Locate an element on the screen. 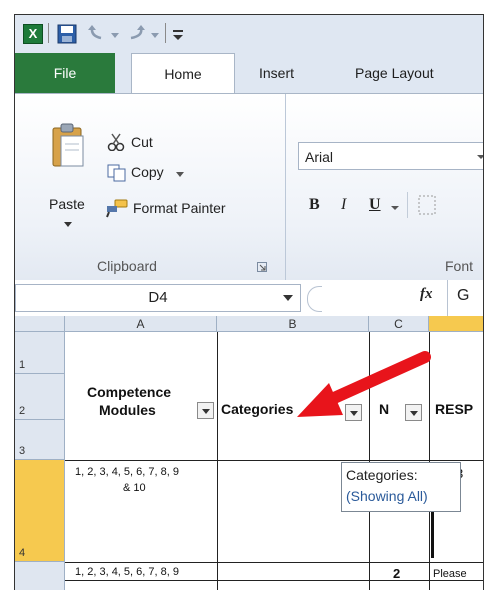 The height and width of the screenshot is (590, 496). filter-dropdown-a is located at coordinates (205, 410).